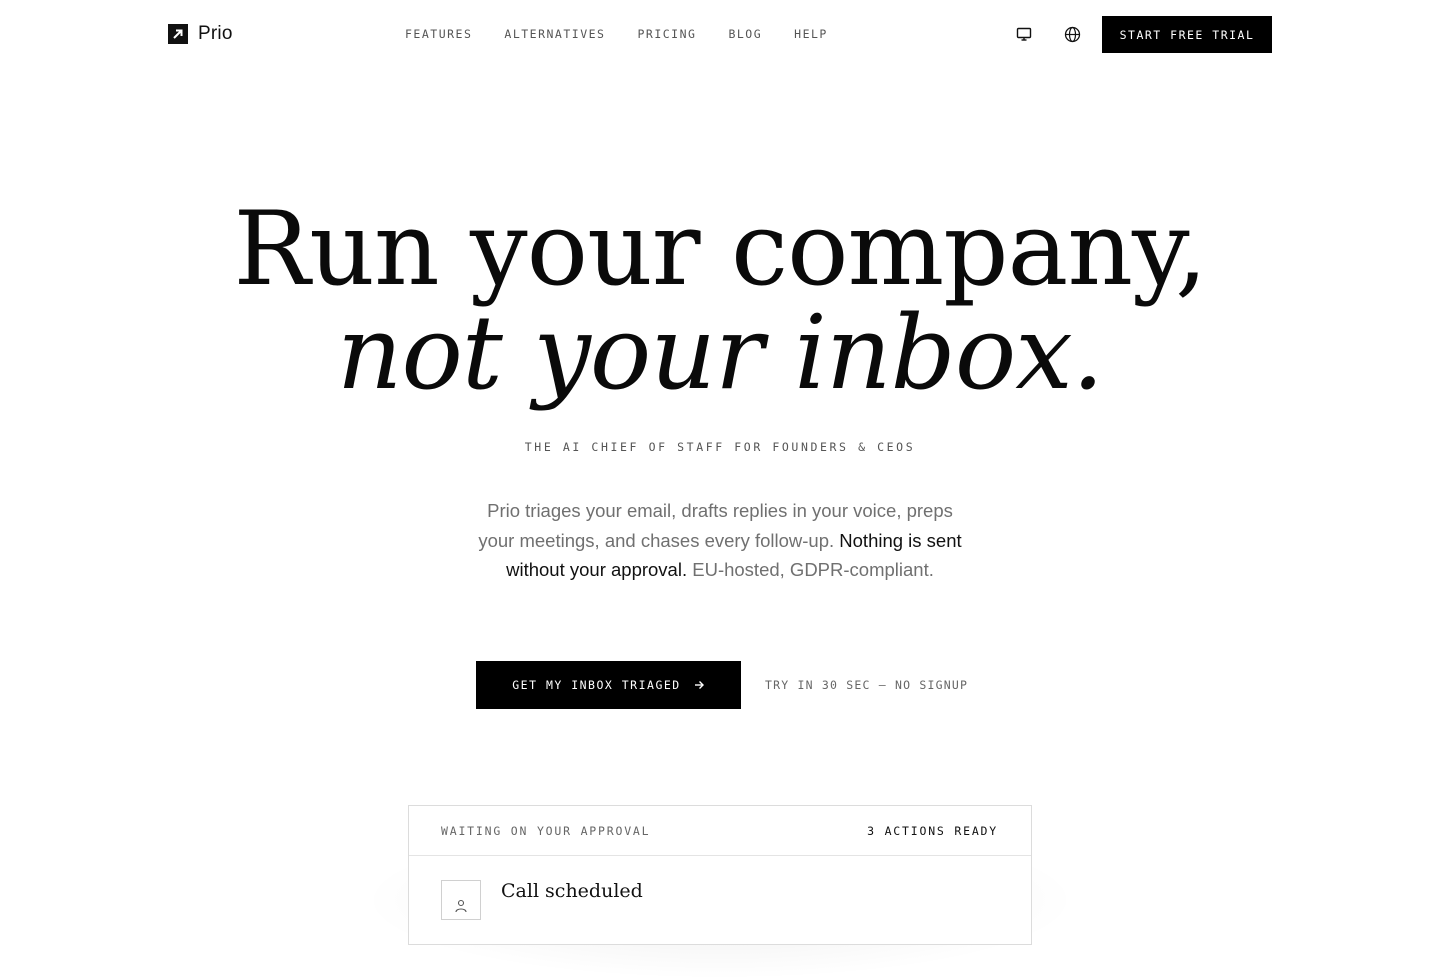 This screenshot has width=1440, height=980. What do you see at coordinates (720, 896) in the screenshot?
I see `approval-item: Call scheduled` at bounding box center [720, 896].